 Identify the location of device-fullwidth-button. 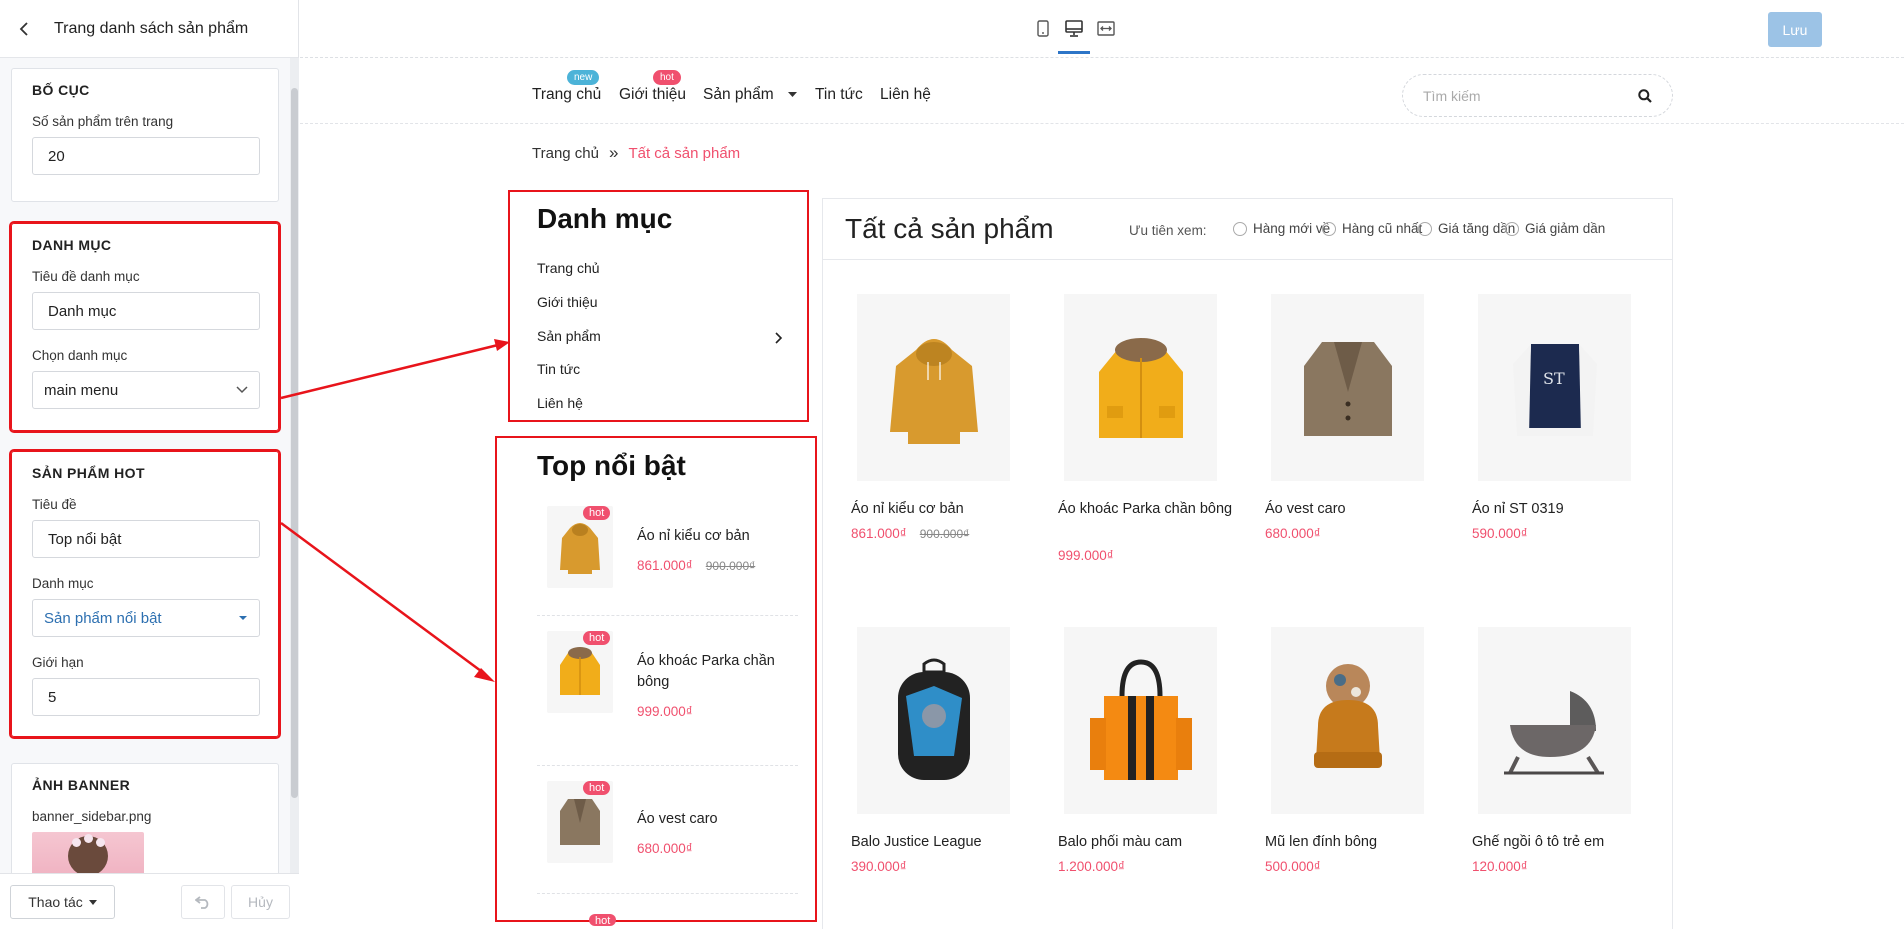
(1106, 28).